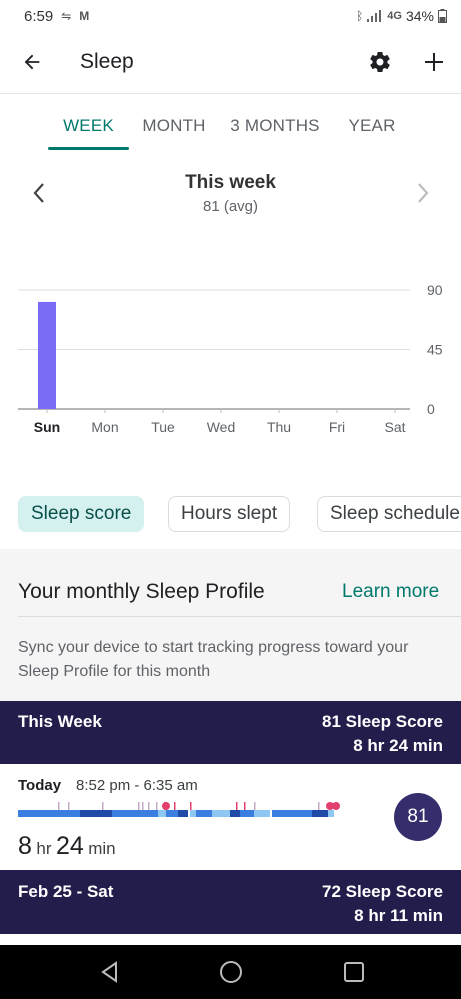 Image resolution: width=461 pixels, height=999 pixels. I want to click on chevron-right-icon, so click(423, 193).